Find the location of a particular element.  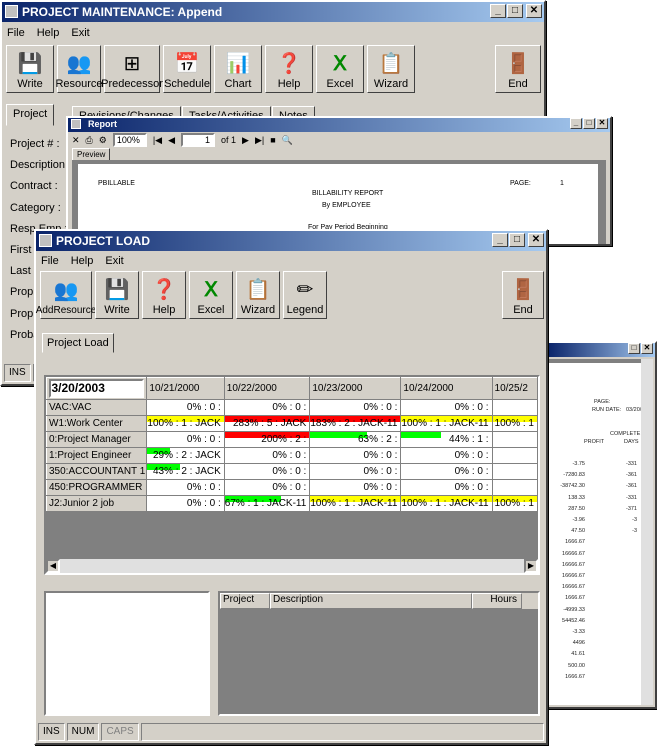

last-page-icon: ▶| is located at coordinates (259, 140).